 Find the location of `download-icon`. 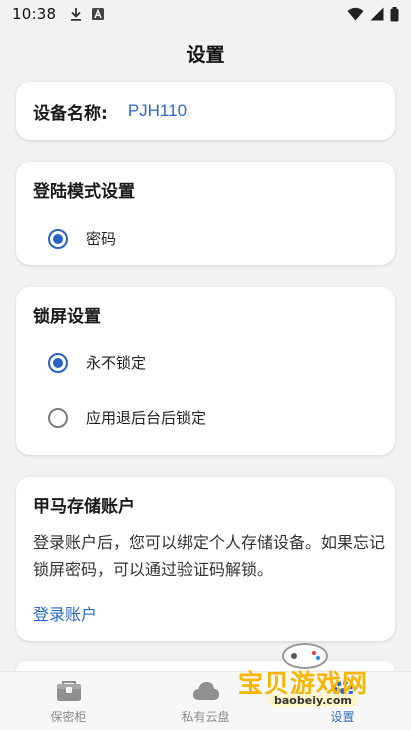

download-icon is located at coordinates (76, 14).